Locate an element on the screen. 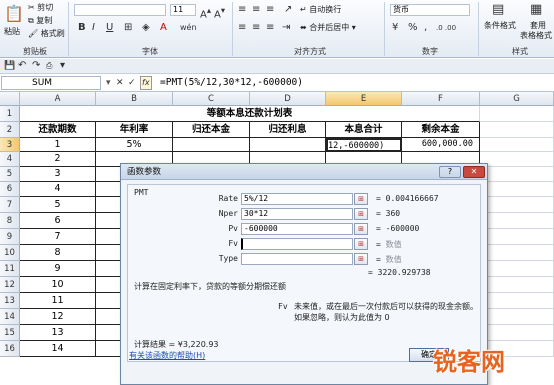  period-cell: 2 is located at coordinates (58, 159).